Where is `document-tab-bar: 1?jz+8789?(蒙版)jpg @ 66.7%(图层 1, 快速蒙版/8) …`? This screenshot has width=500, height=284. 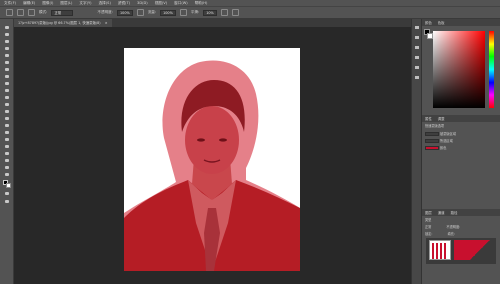 document-tab-bar: 1?jz+8789?(蒙版)jpg @ 66.7%(图层 1, 快速蒙版/8) … is located at coordinates (212, 23).